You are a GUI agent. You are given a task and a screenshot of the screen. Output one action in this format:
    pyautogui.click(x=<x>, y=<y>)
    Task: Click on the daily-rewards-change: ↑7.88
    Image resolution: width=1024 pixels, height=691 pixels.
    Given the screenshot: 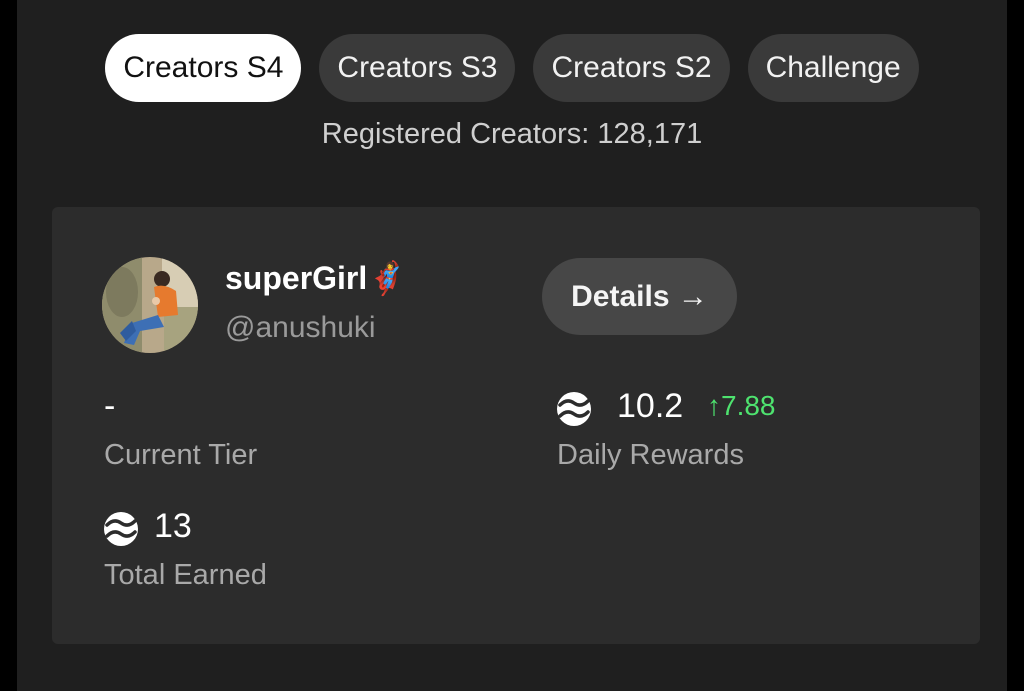 What is the action you would take?
    pyautogui.click(x=741, y=405)
    